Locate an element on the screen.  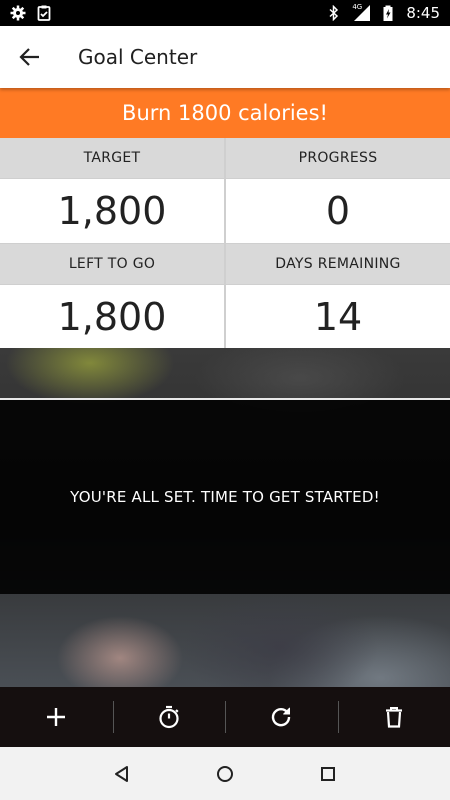
timer-button is located at coordinates (169, 717).